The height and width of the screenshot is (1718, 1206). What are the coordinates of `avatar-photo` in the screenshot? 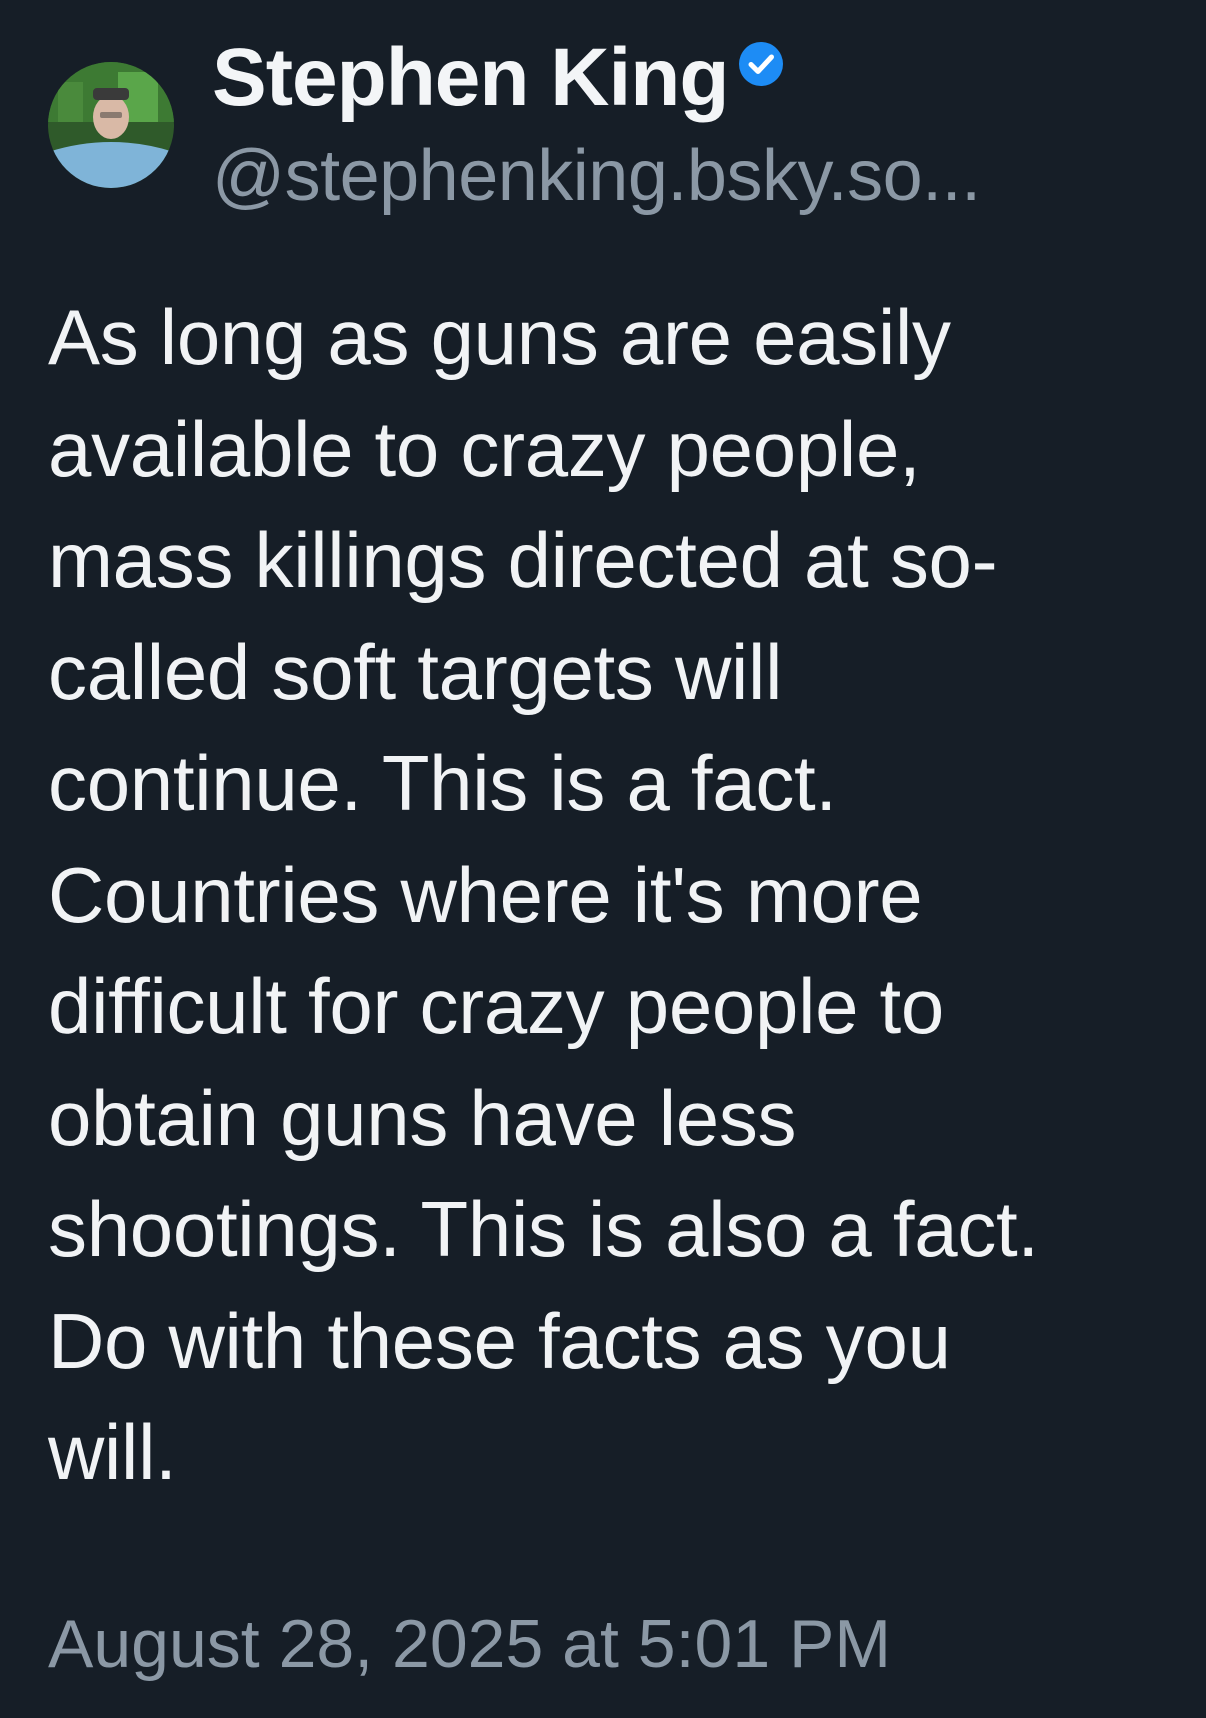 It's located at (111, 125).